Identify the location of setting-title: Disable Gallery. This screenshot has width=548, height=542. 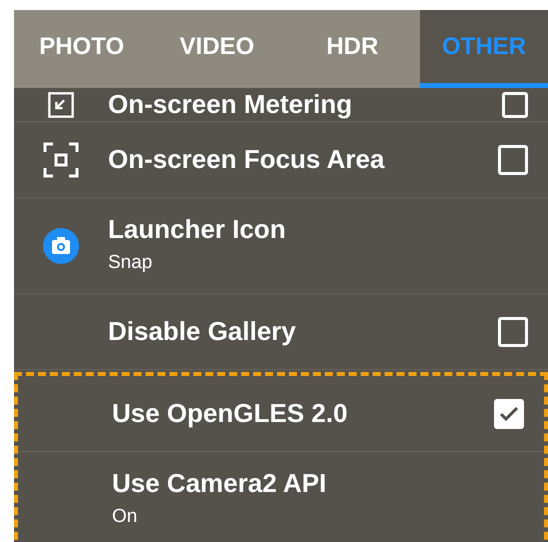
(202, 332).